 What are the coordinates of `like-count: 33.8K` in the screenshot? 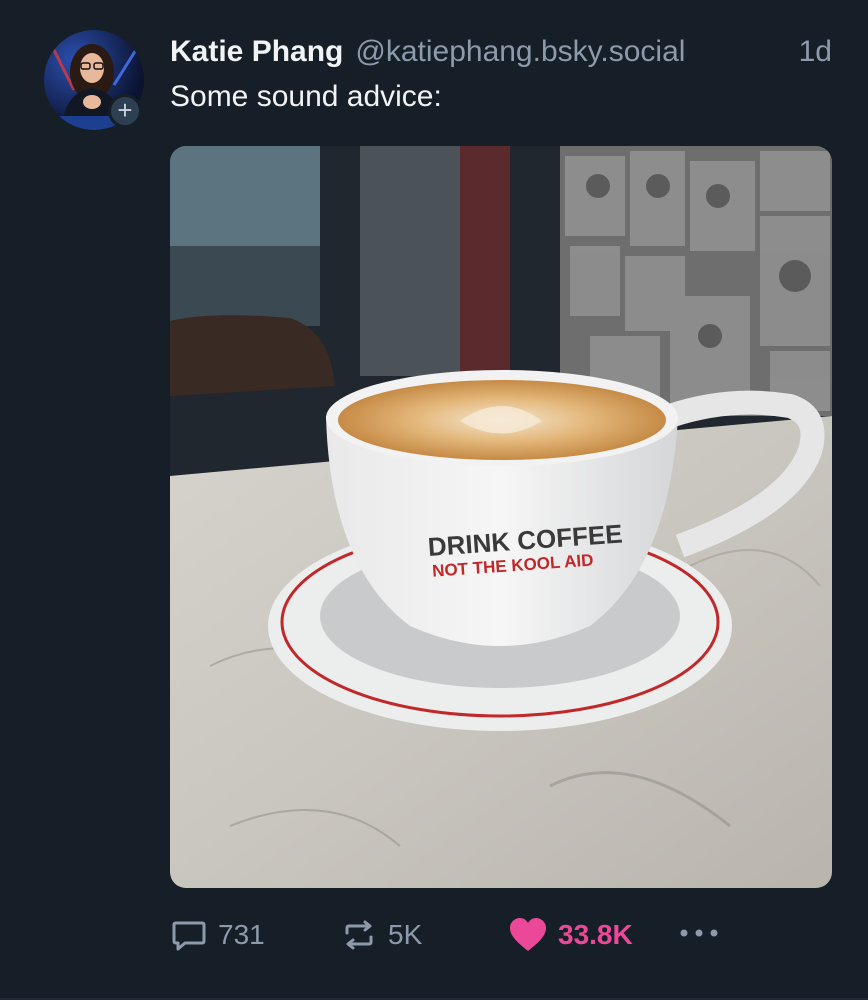 It's located at (595, 934).